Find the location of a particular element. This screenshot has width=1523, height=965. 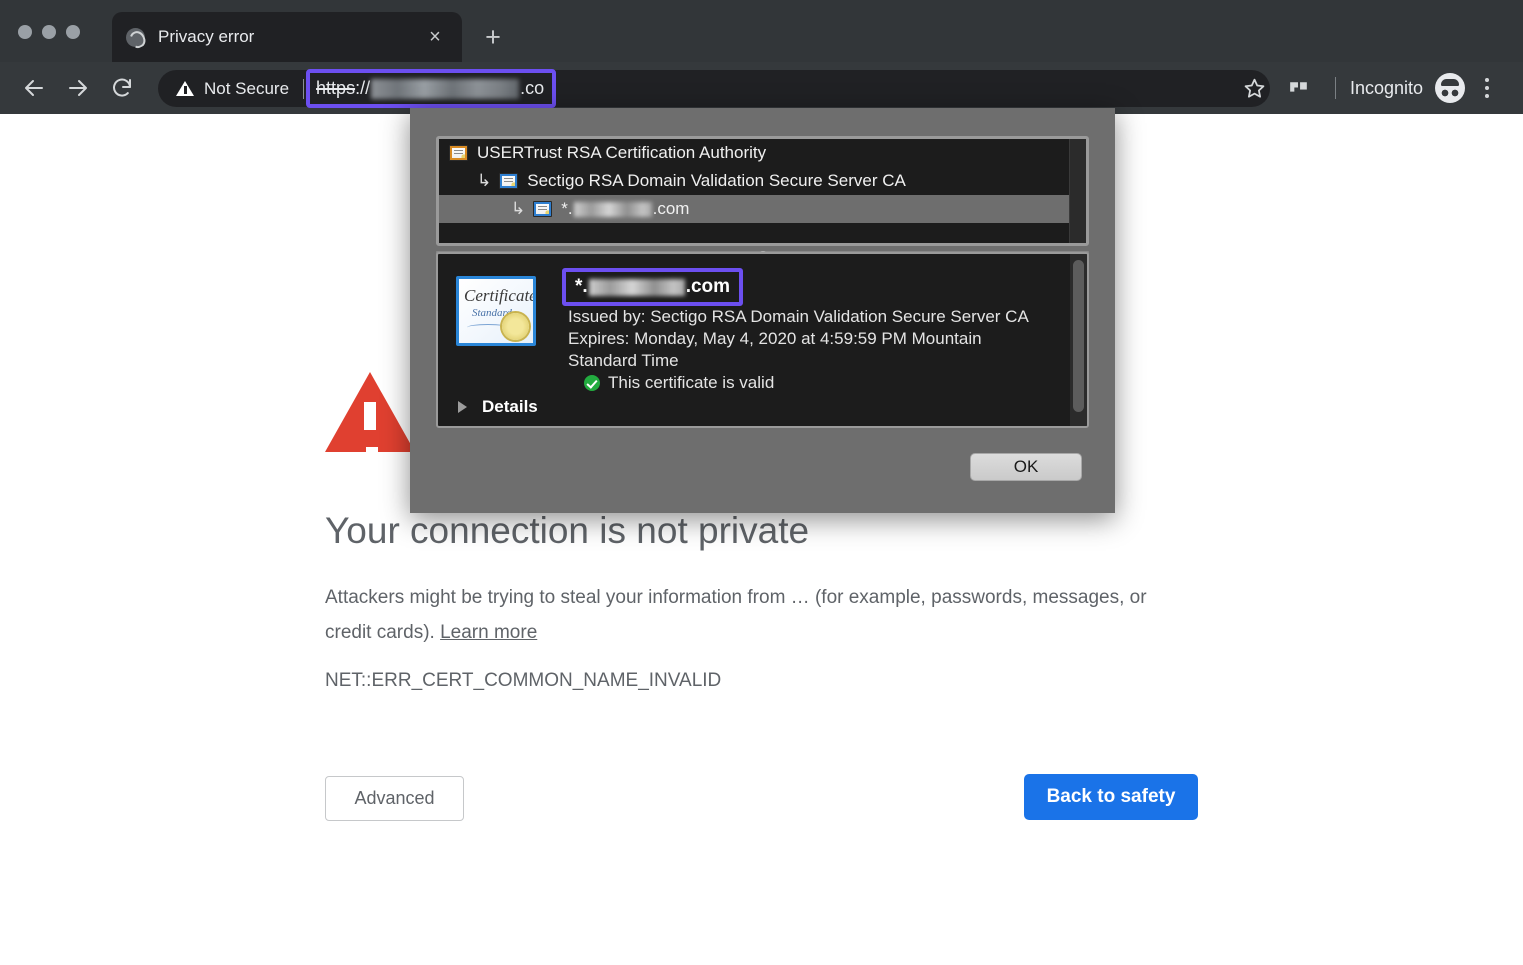

incognito-label: Incognito is located at coordinates (1386, 87).